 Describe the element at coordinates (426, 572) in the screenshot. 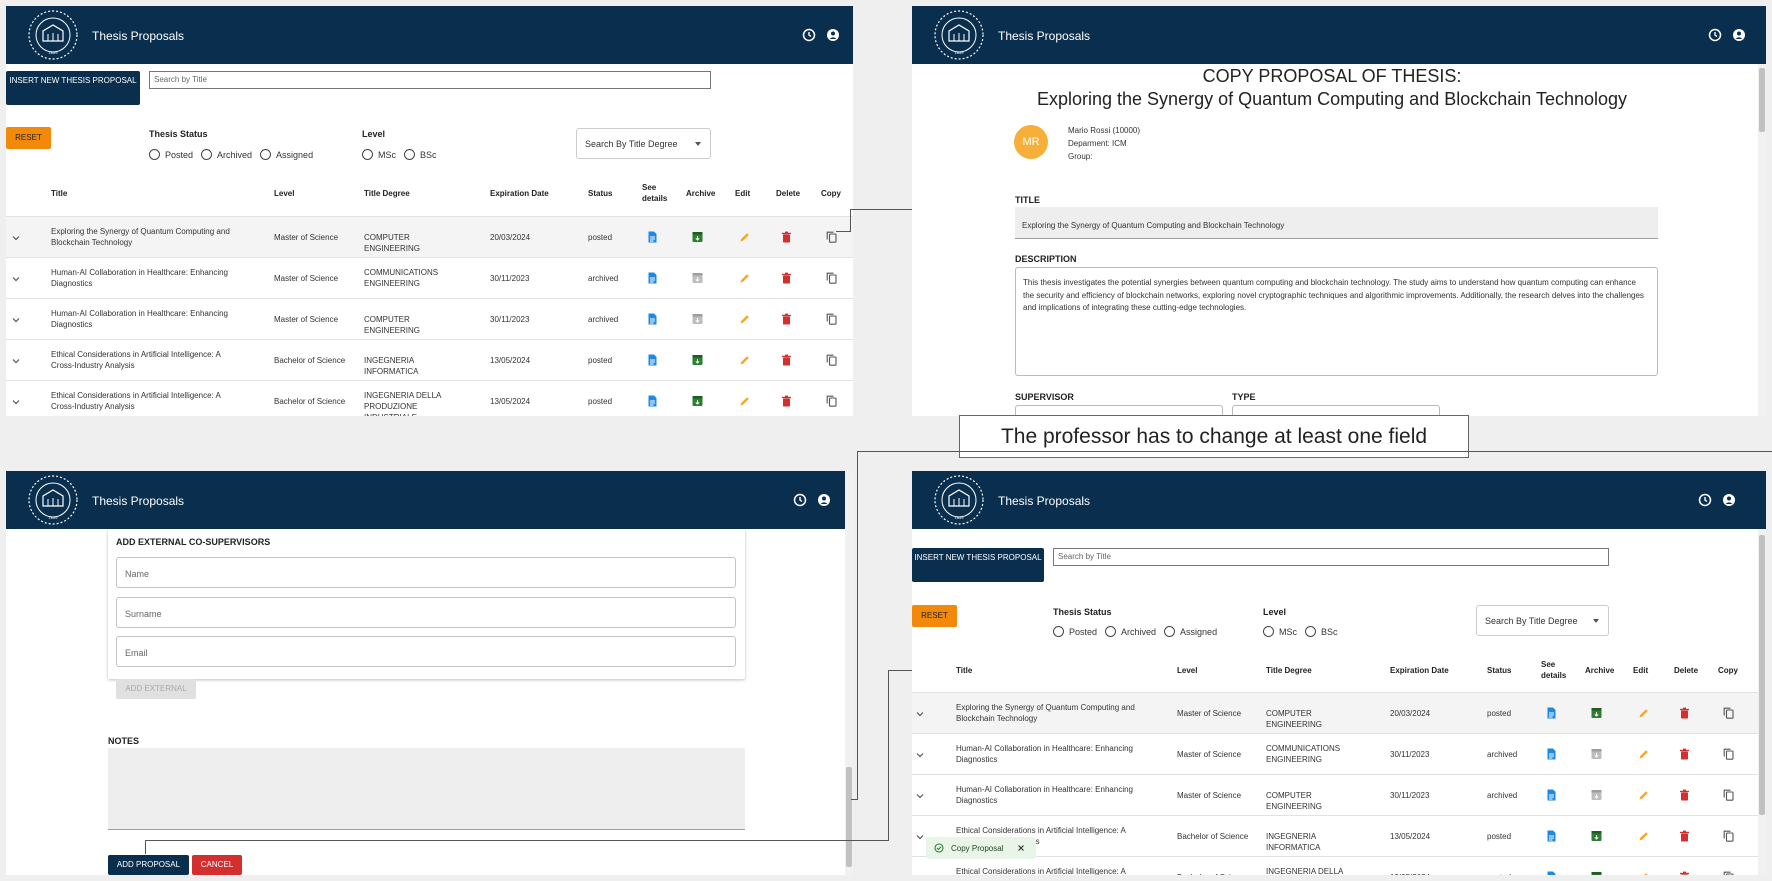

I see `external-name-input: Name` at that location.